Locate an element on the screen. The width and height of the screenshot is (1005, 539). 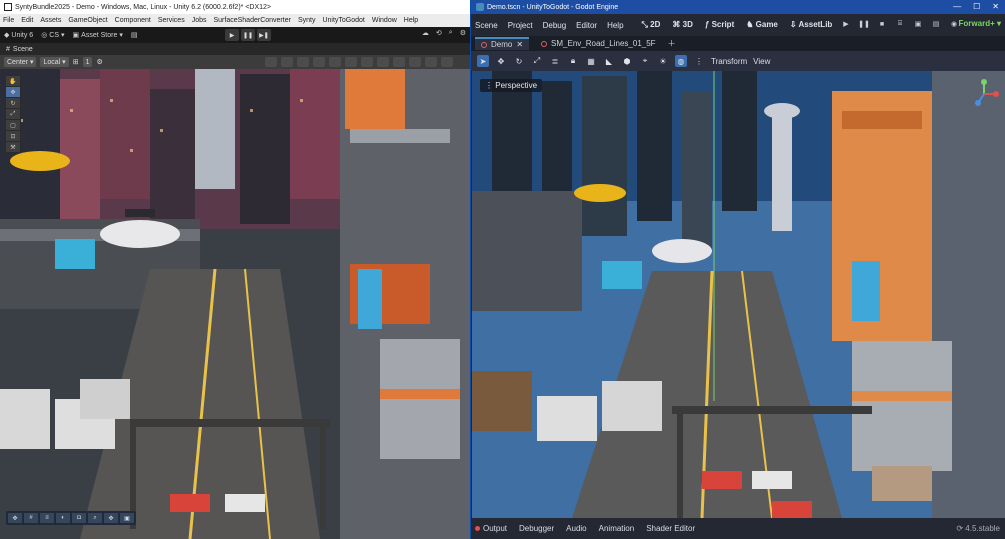
shading-icon: ◐ is located at coordinates (63, 518).